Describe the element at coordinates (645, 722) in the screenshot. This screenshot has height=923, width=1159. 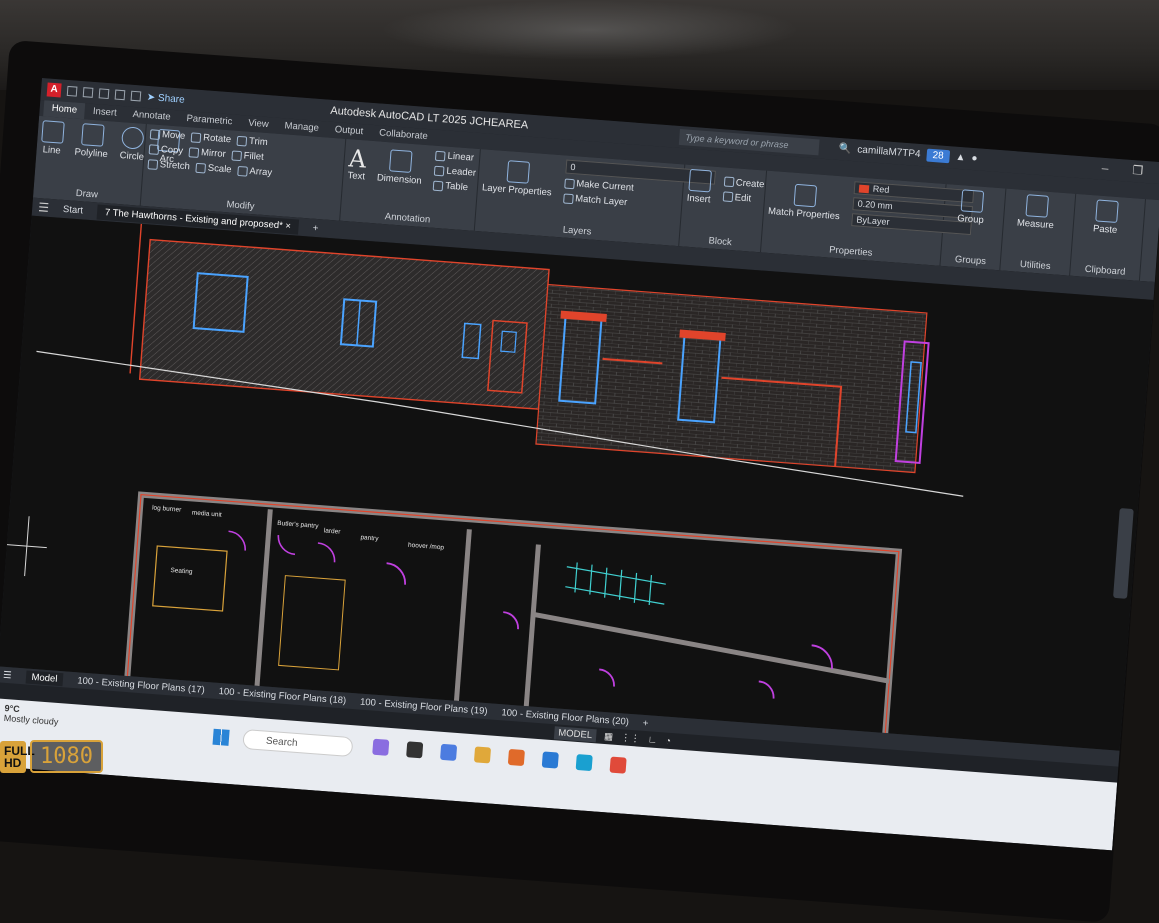
I see `add-layout-icon: +` at that location.